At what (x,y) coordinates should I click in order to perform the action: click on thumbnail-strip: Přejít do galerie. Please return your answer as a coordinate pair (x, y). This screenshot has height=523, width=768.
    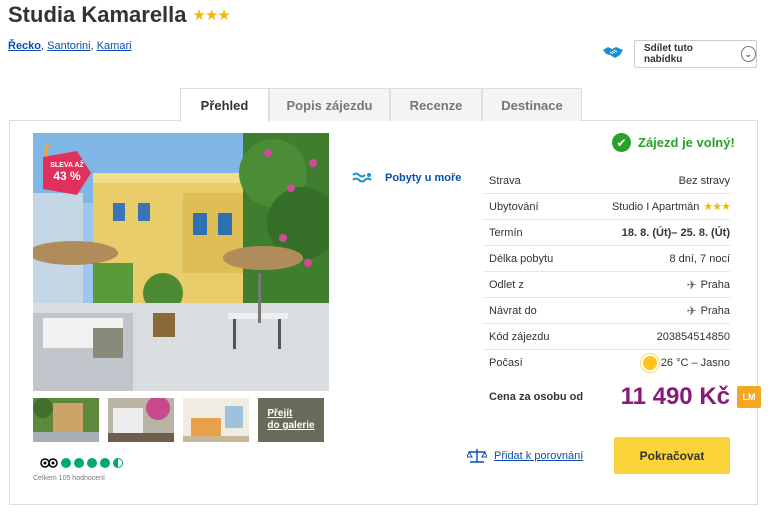
    Looking at the image, I should click on (178, 420).